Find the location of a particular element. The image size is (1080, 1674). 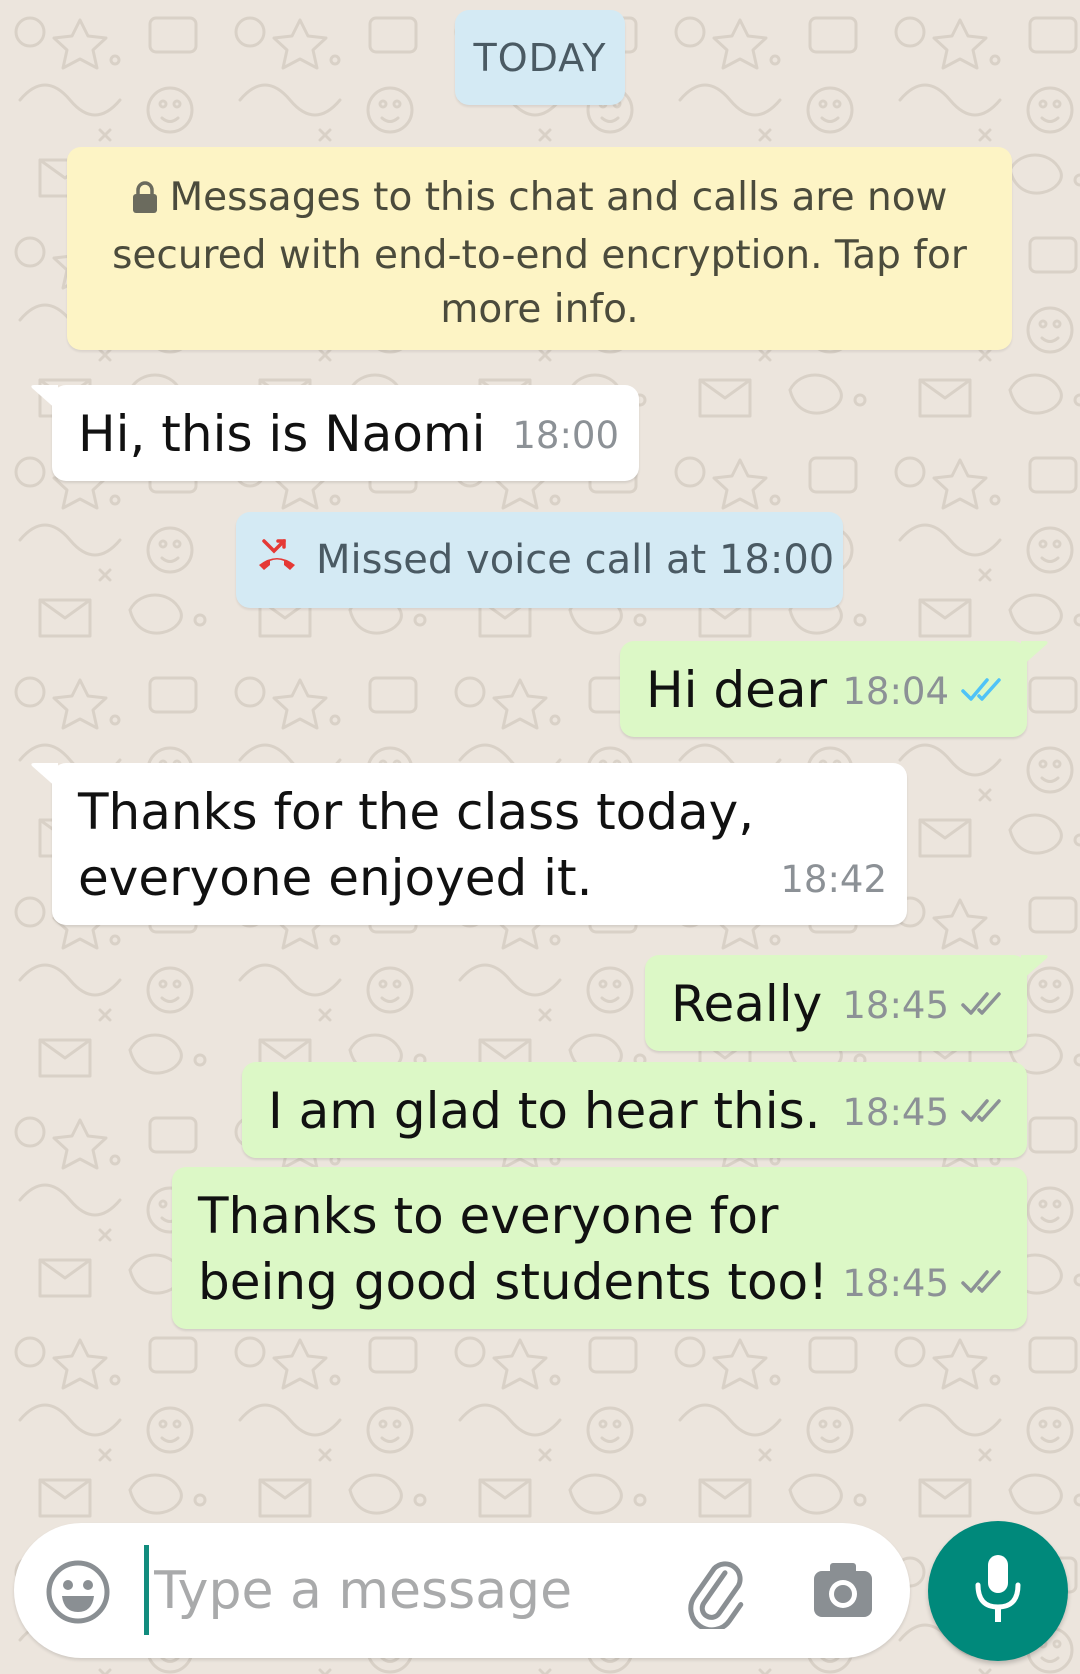

message-time: 18:42 is located at coordinates (833, 879).